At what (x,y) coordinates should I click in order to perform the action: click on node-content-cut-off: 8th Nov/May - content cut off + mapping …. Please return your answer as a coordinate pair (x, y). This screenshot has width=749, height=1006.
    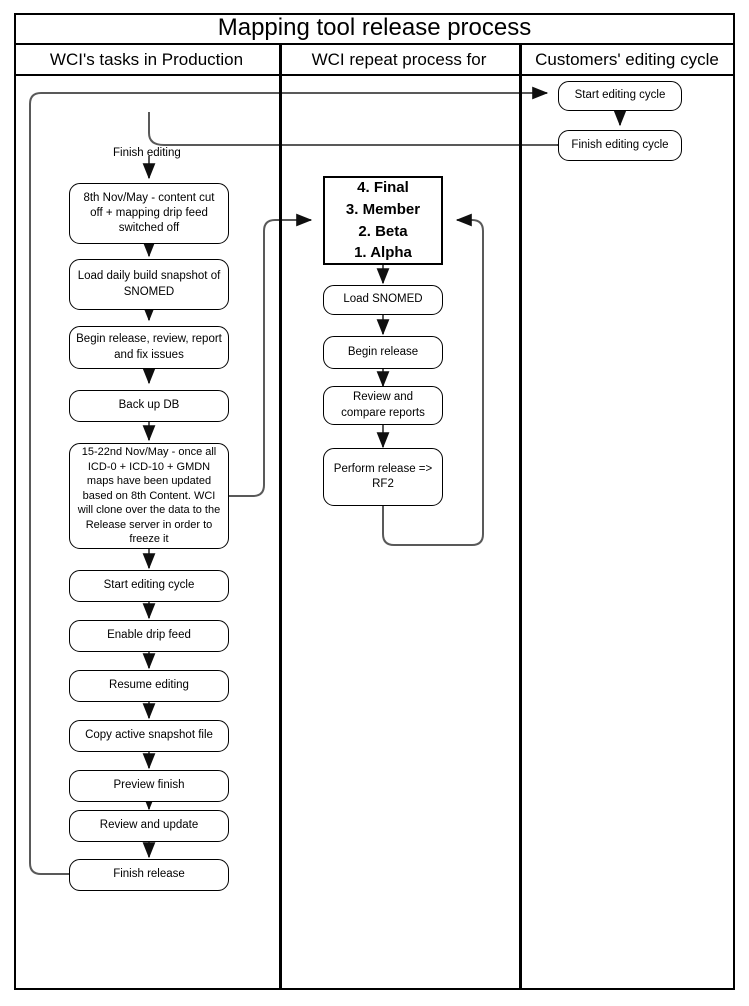
    Looking at the image, I should click on (149, 213).